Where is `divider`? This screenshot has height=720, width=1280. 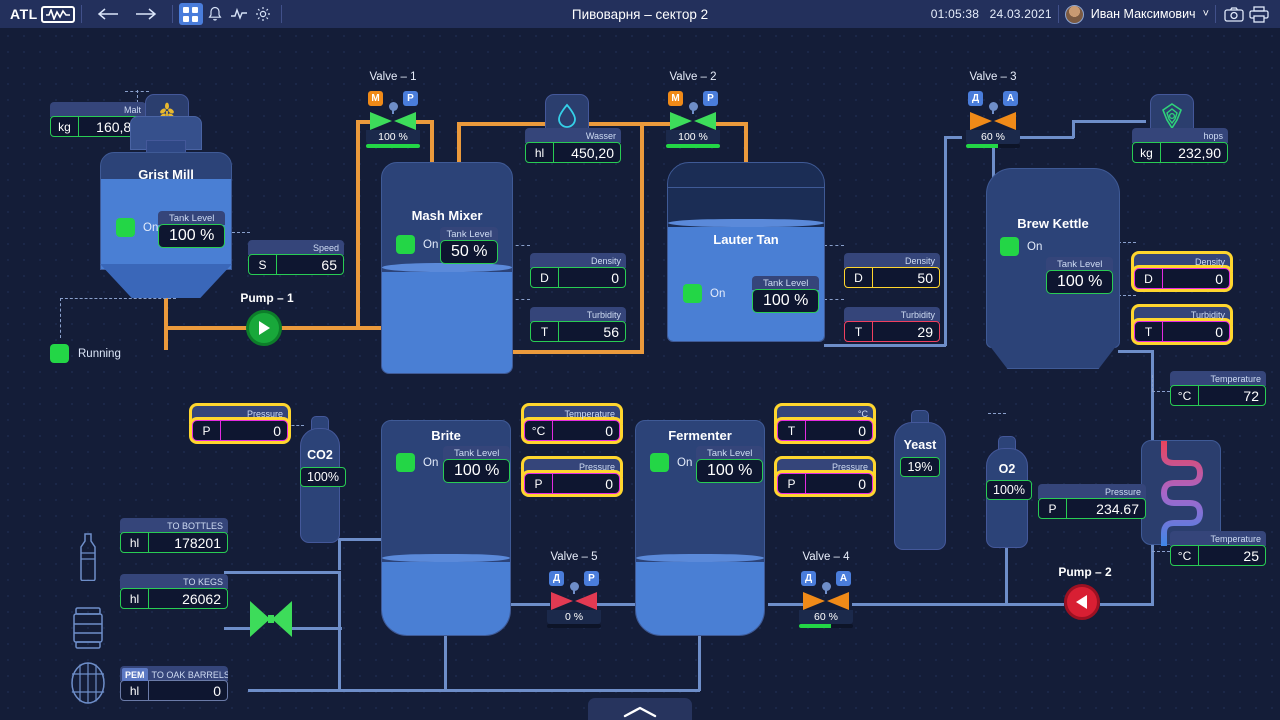 divider is located at coordinates (281, 14).